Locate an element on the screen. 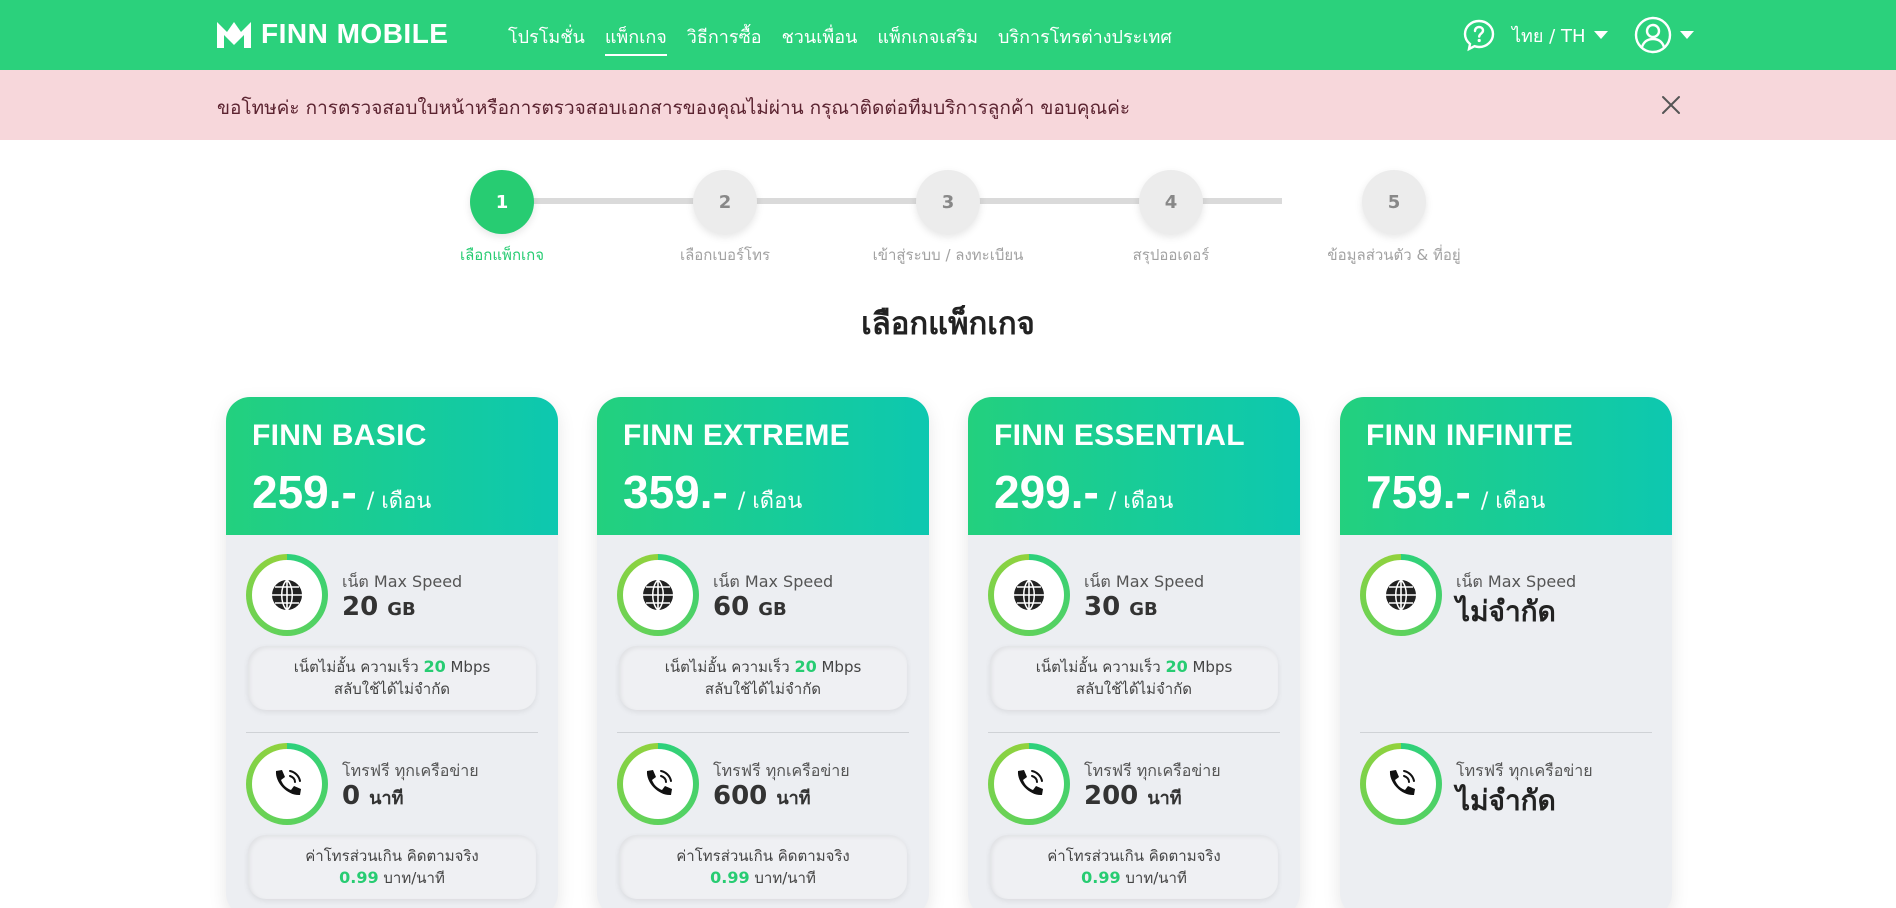 The image size is (1896, 908). price-value: 359.- is located at coordinates (675, 492).